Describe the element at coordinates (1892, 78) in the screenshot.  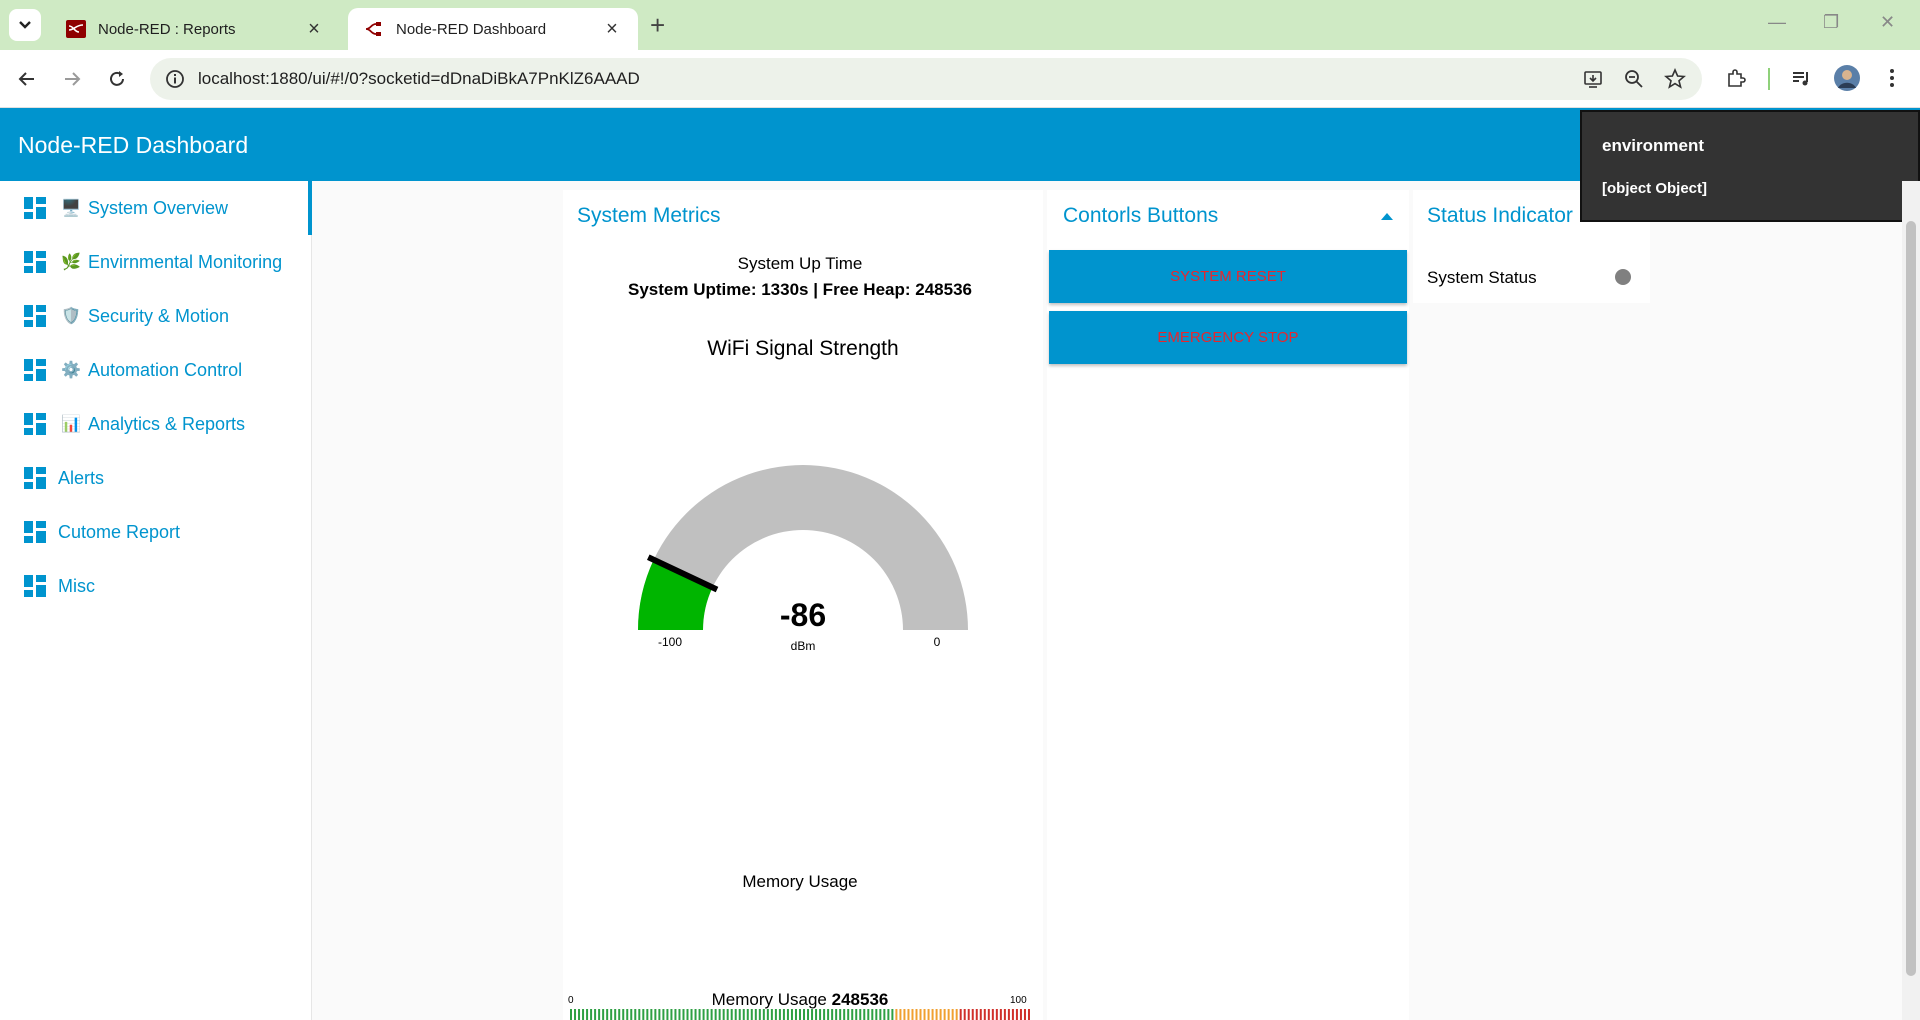
I see `browser-menu-icon` at that location.